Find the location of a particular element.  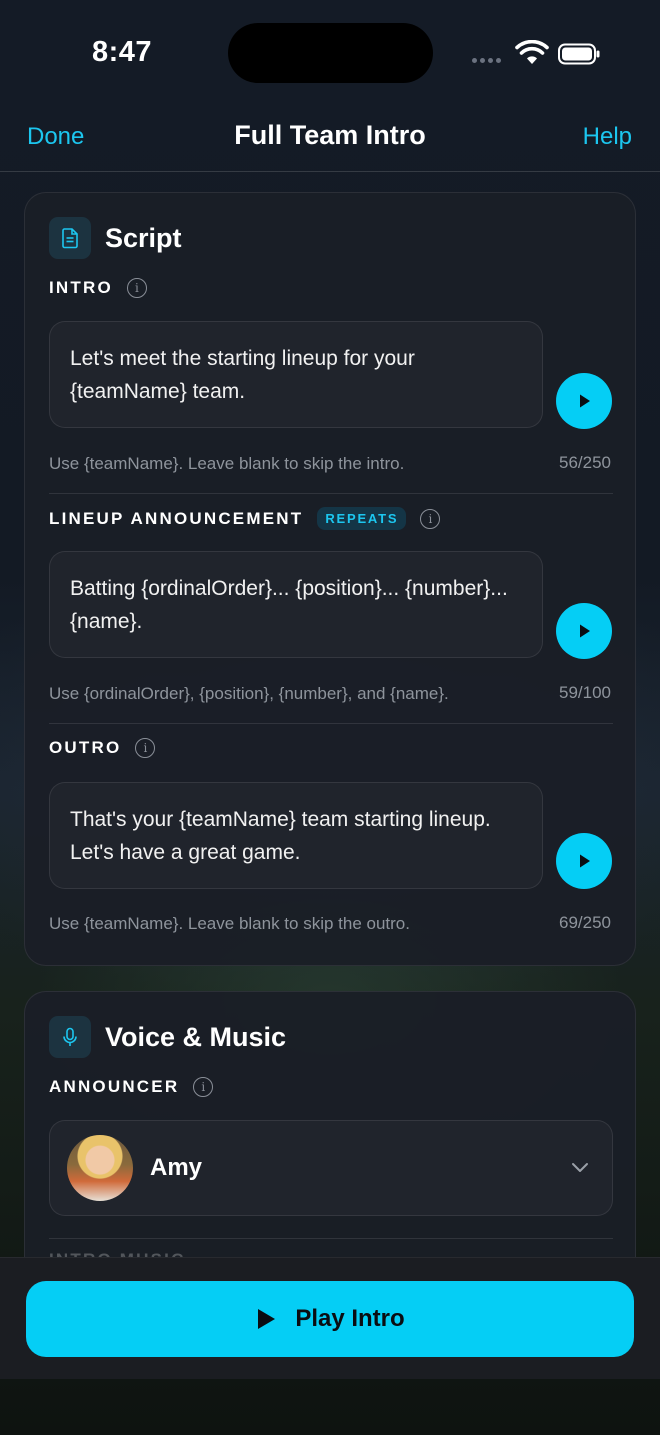

intro-play-button is located at coordinates (584, 401).